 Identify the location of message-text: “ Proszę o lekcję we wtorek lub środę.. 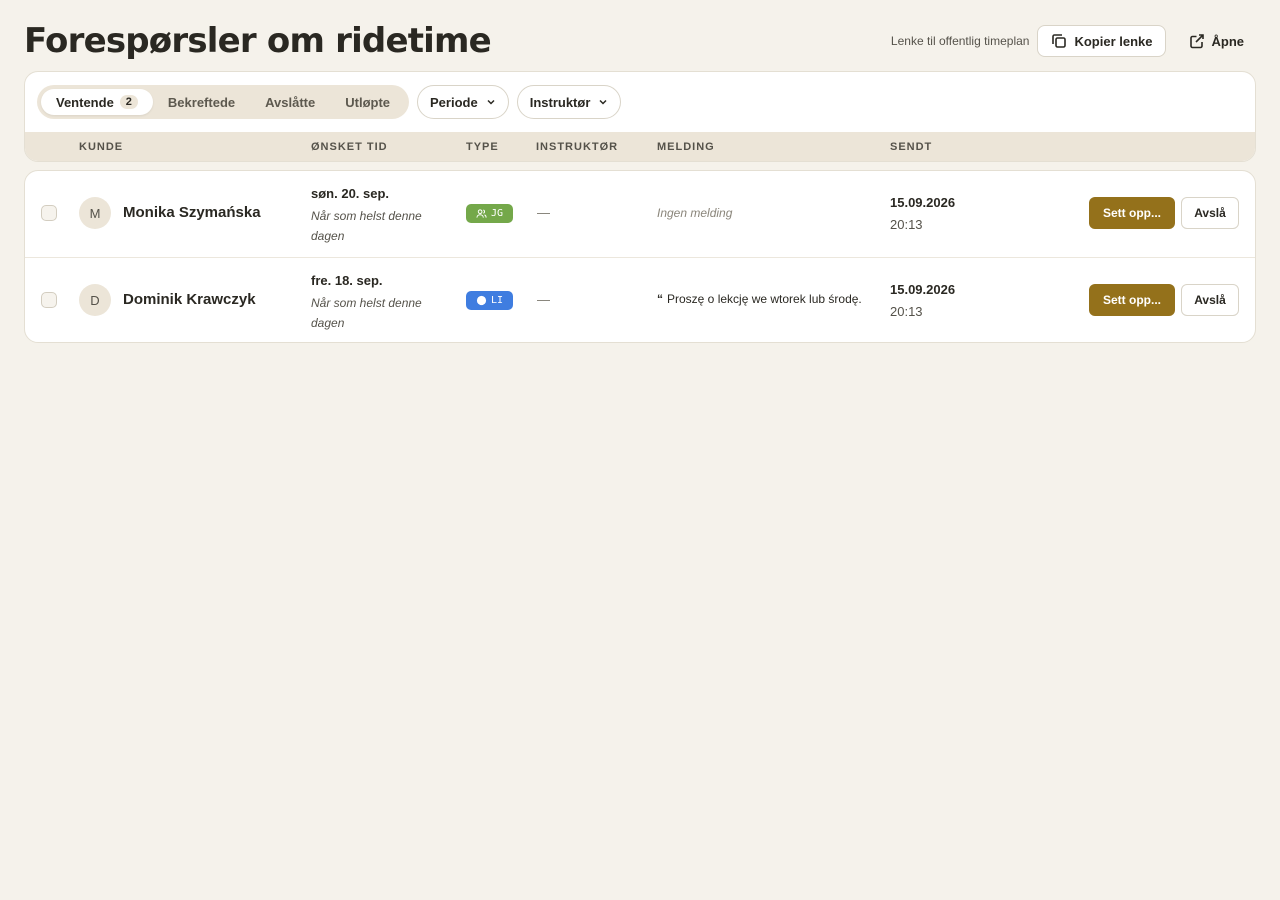
(759, 299).